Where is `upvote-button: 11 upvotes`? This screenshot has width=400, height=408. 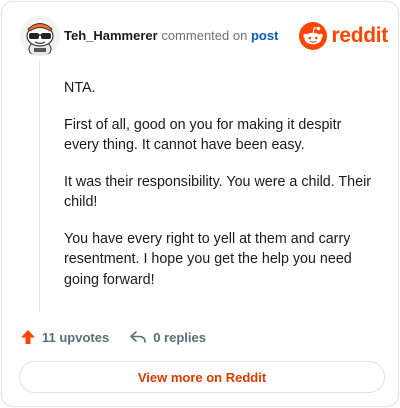 upvote-button: 11 upvotes is located at coordinates (64, 337).